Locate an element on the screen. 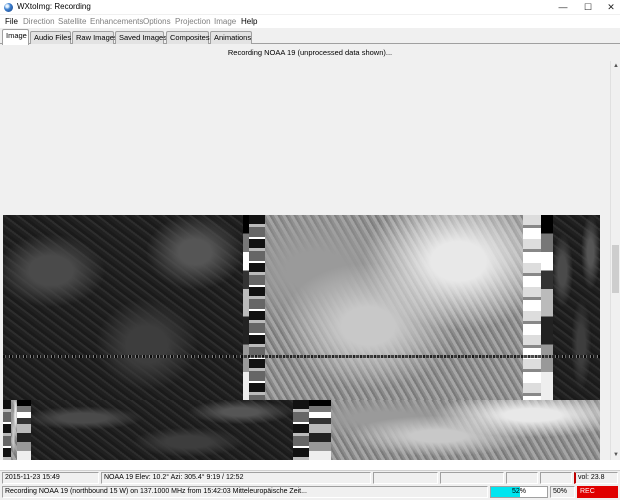 The height and width of the screenshot is (500, 620). sync-marker-d is located at coordinates (301, 430).